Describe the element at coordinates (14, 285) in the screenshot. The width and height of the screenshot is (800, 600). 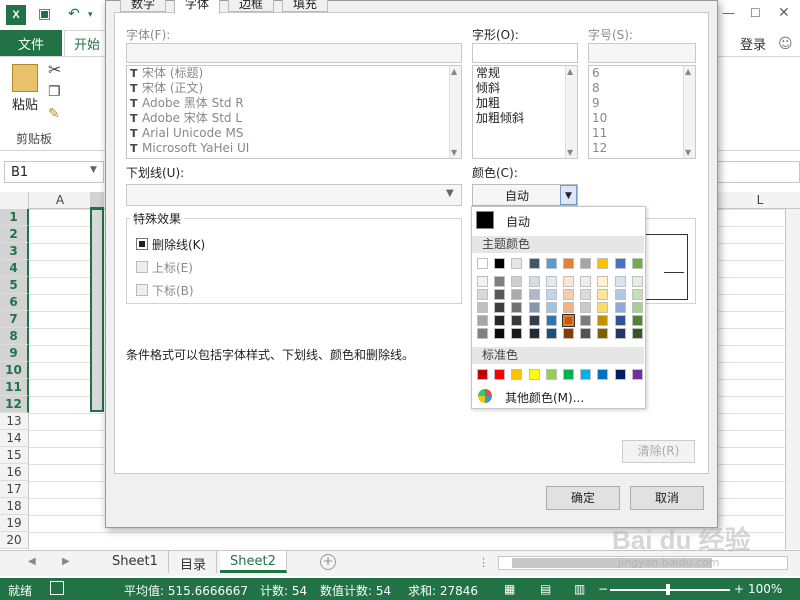
I see `row-header: 5` at that location.